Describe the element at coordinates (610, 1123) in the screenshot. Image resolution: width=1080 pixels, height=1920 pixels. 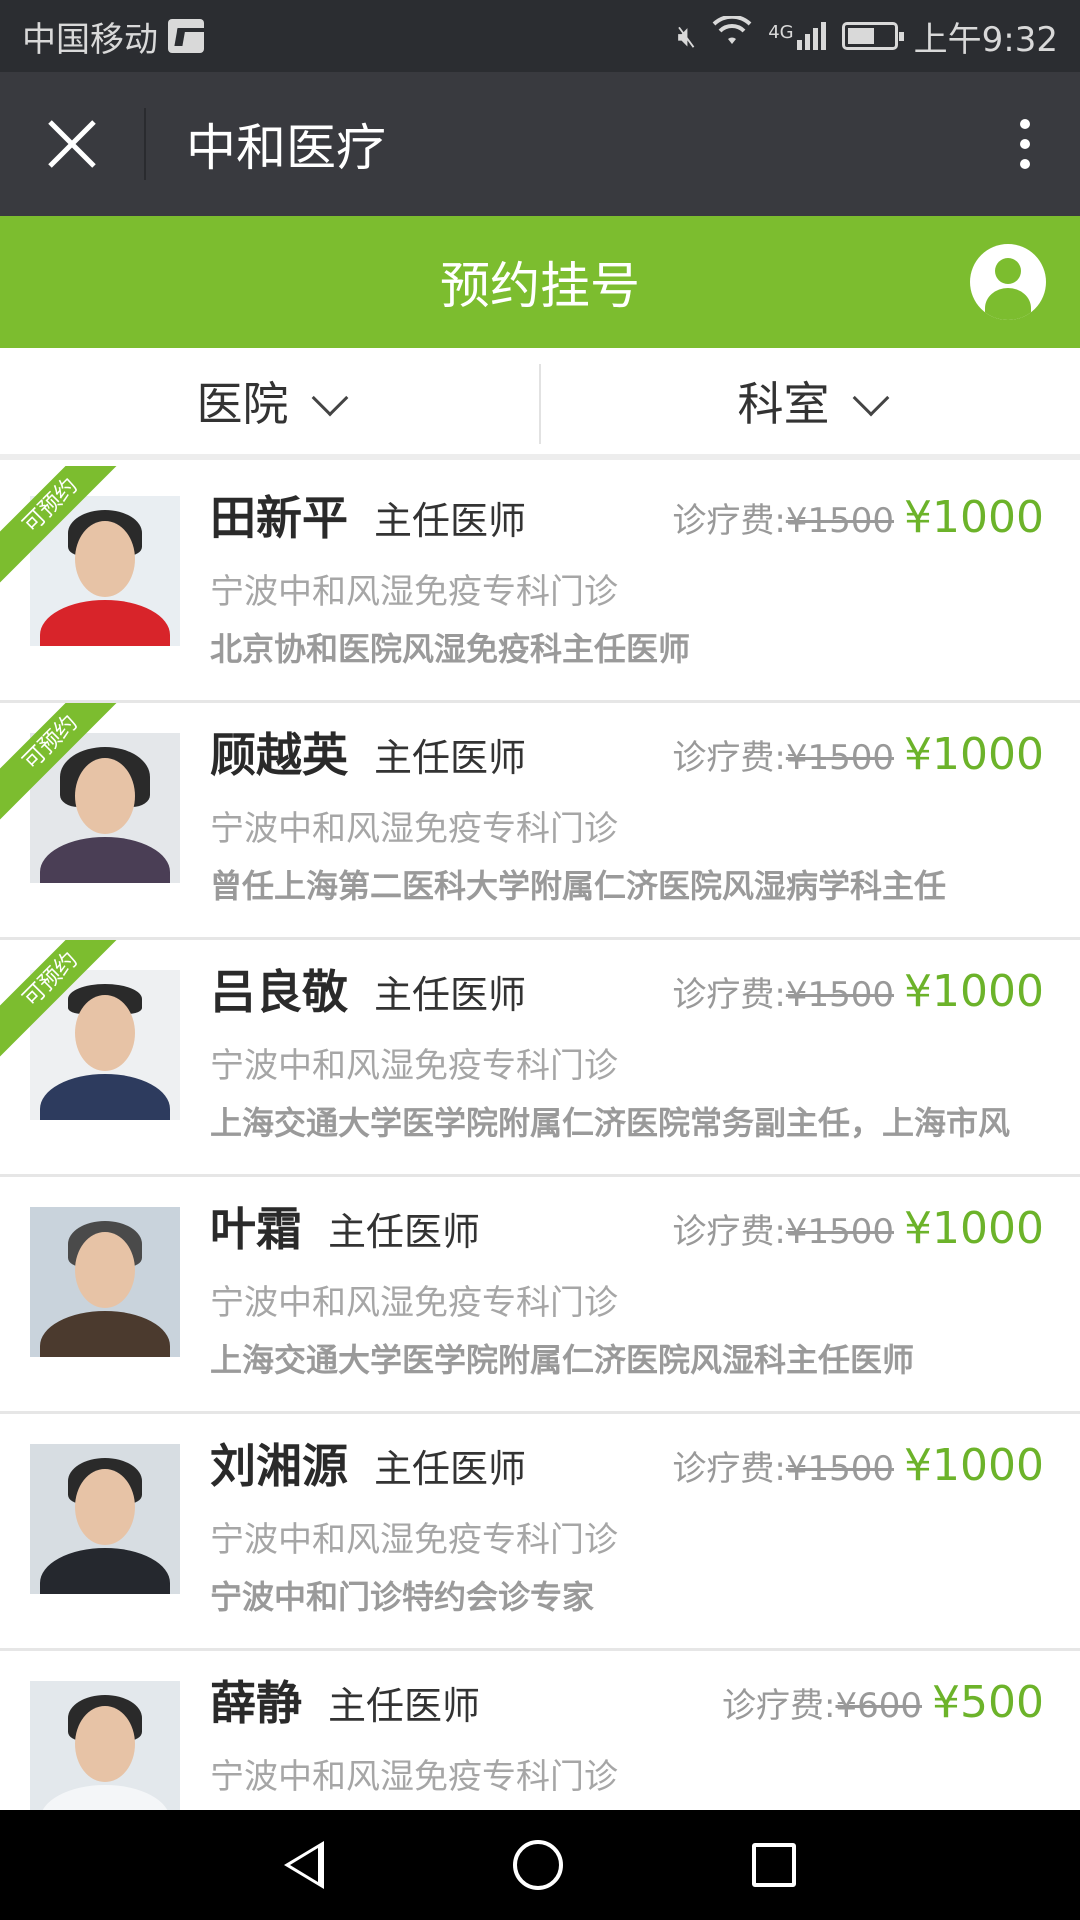
I see `doctor-description: 上海交通大学医学院附属仁济医院常务副主任，上海市风` at that location.